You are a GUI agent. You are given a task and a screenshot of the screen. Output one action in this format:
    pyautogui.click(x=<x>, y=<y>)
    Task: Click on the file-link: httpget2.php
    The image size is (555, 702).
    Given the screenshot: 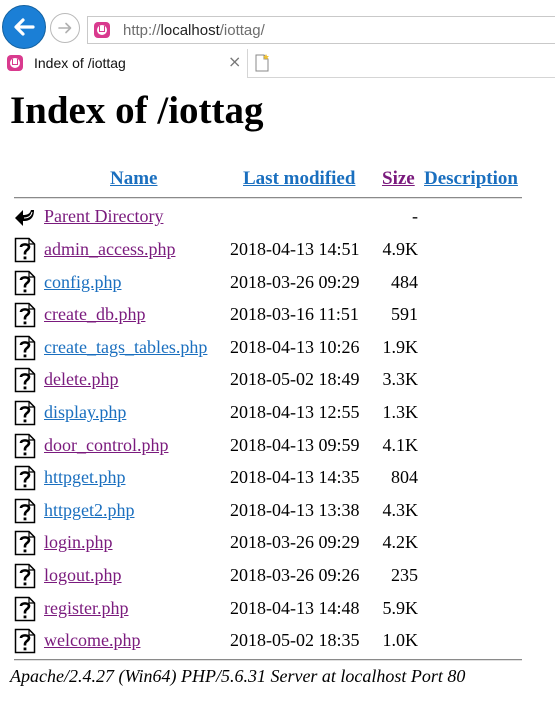 What is the action you would take?
    pyautogui.click(x=89, y=510)
    